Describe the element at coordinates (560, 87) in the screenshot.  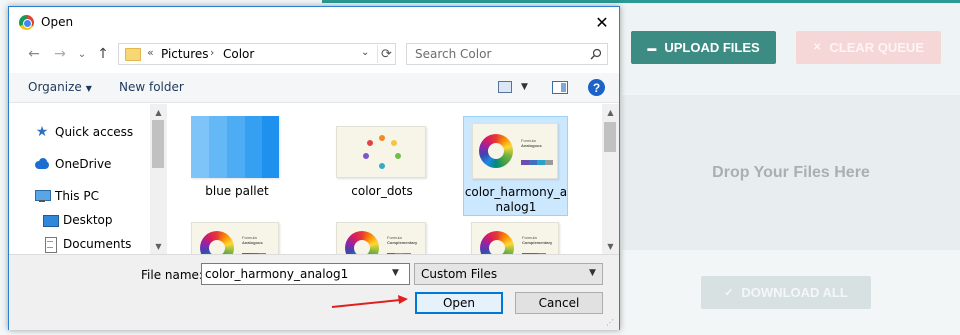
I see `preview-pane-icon` at that location.